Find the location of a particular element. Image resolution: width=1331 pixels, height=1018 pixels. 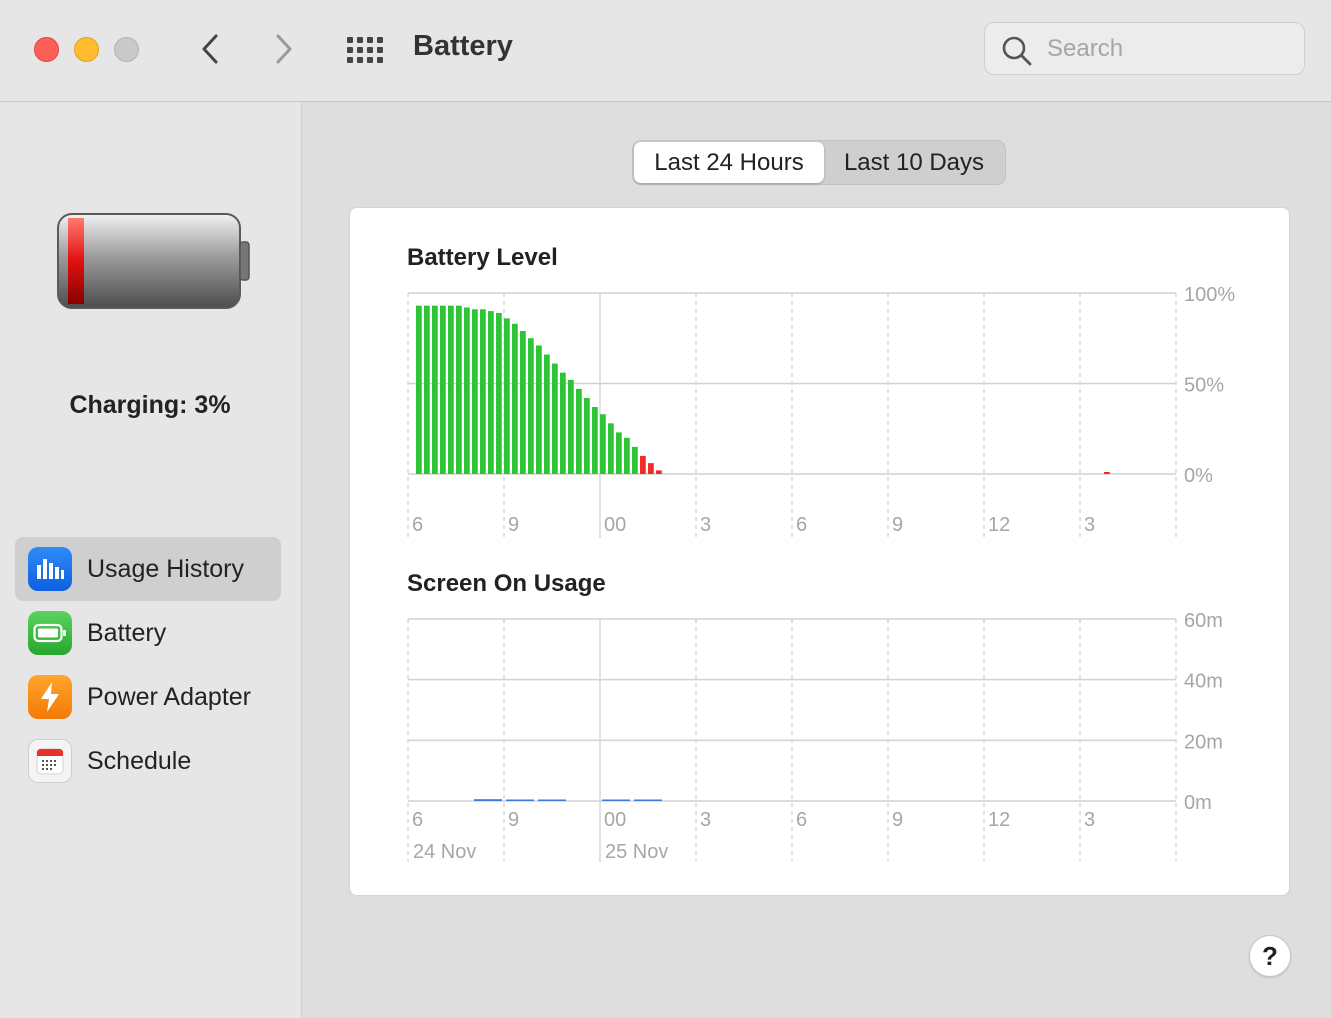

grid-icon is located at coordinates (365, 50).